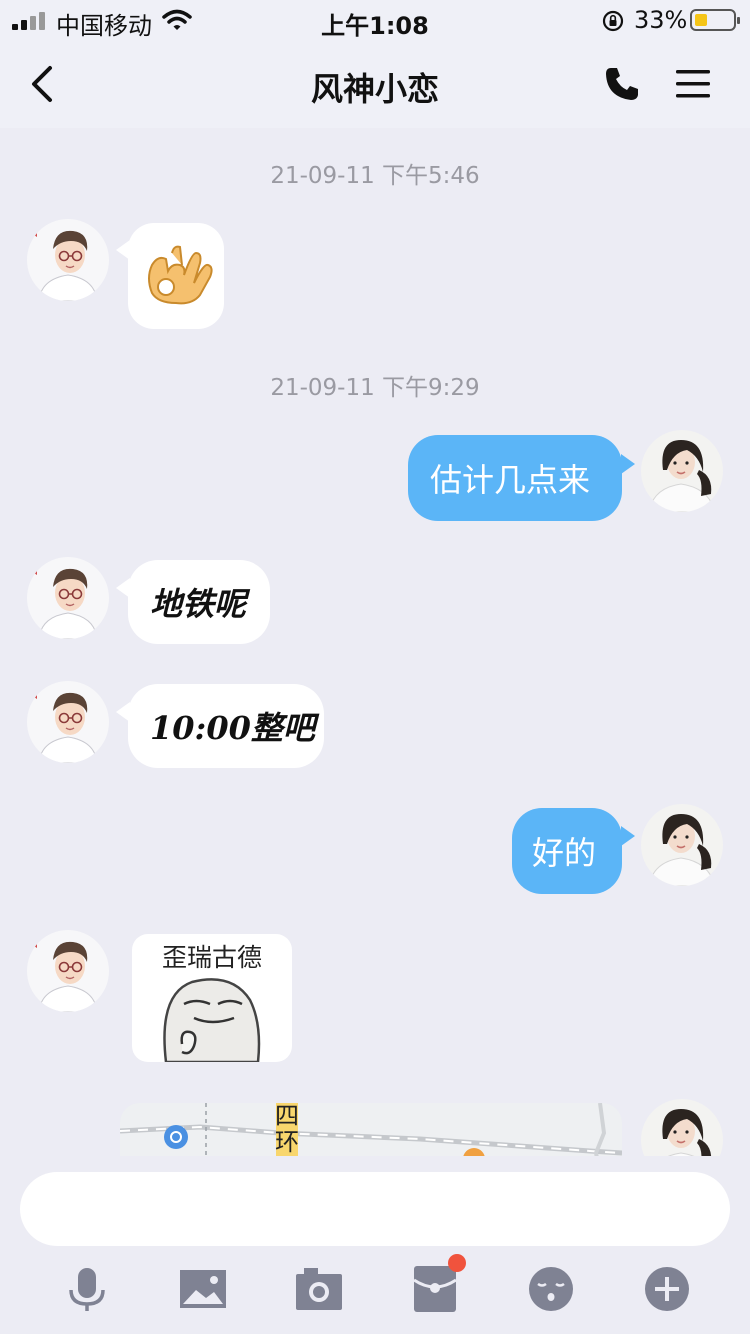 The width and height of the screenshot is (750, 1334). What do you see at coordinates (715, 20) in the screenshot?
I see `battery-icon` at bounding box center [715, 20].